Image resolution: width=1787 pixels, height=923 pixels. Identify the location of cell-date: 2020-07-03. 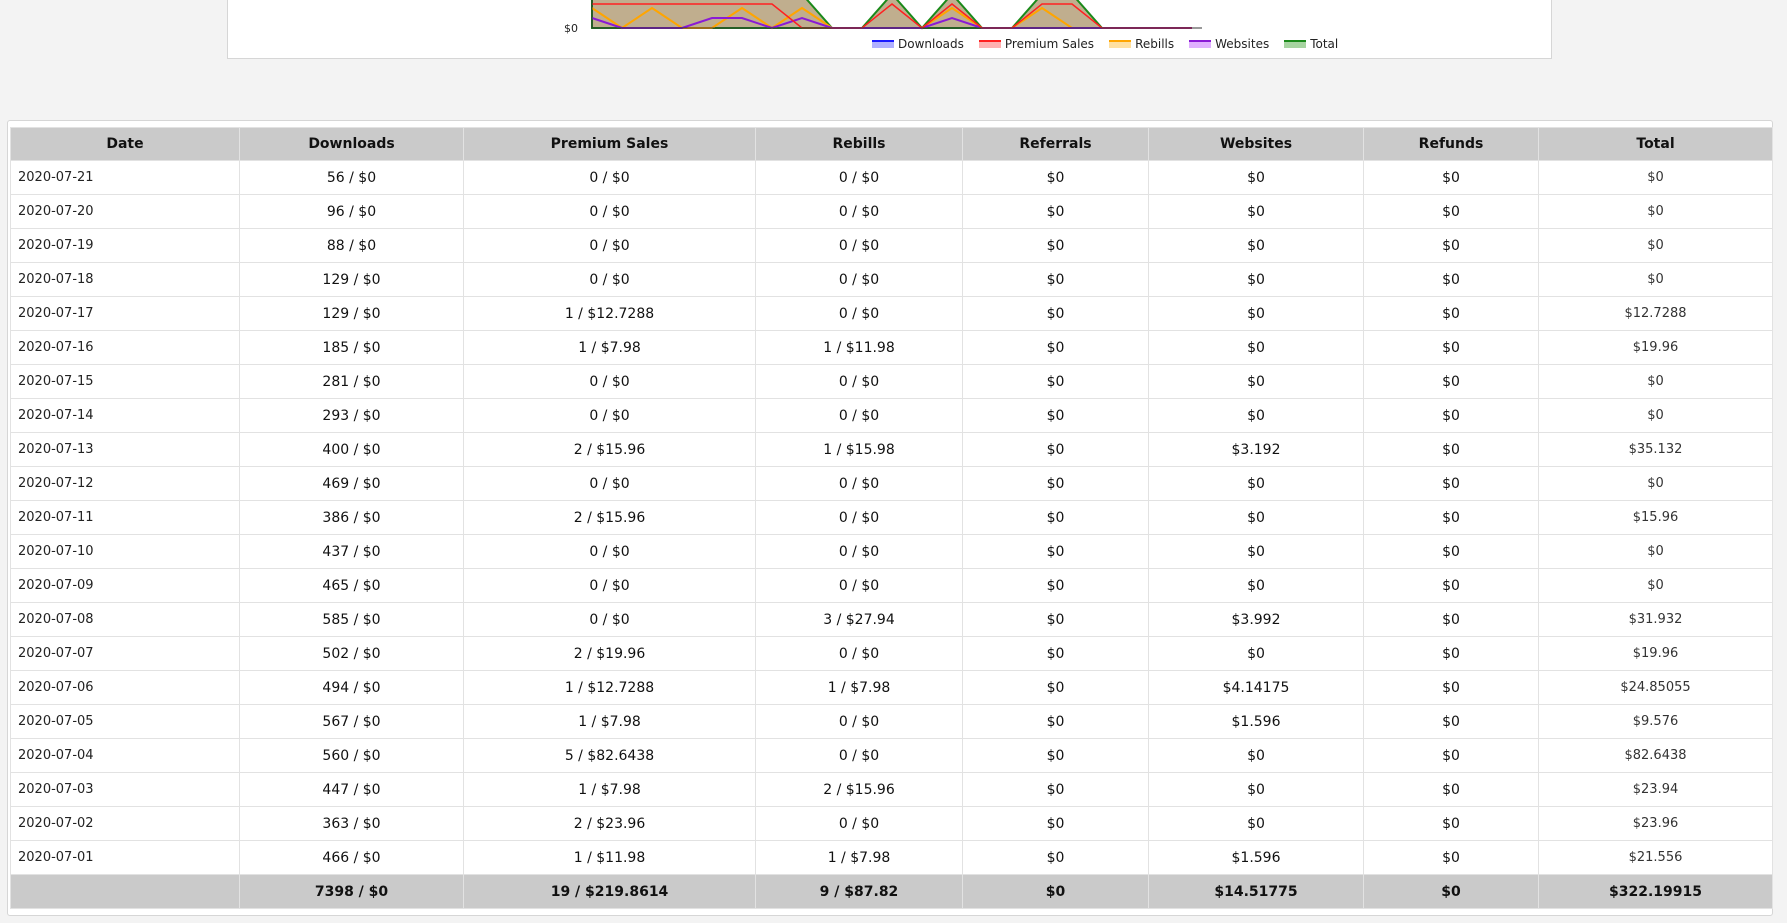
(125, 789).